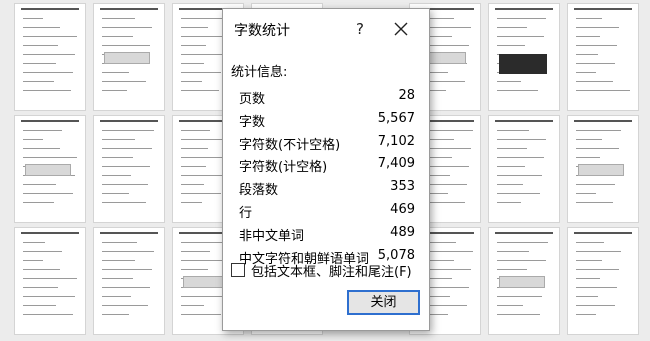  I want to click on stat-label: 字数, so click(252, 122).